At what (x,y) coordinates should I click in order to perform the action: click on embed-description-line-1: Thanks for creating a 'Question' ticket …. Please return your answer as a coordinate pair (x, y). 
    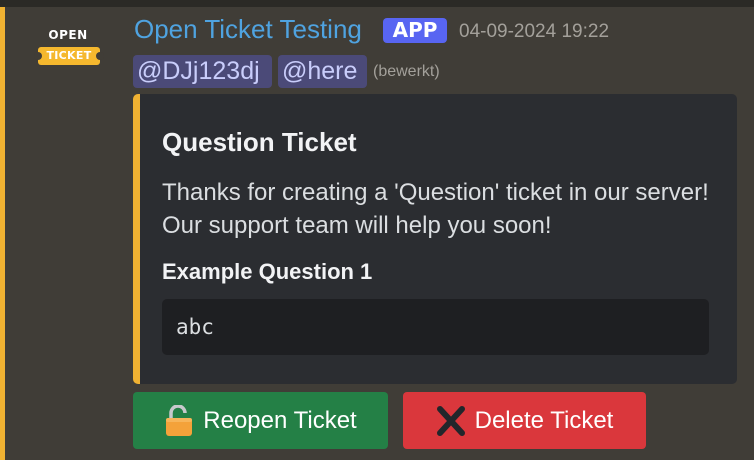
    Looking at the image, I should click on (435, 192).